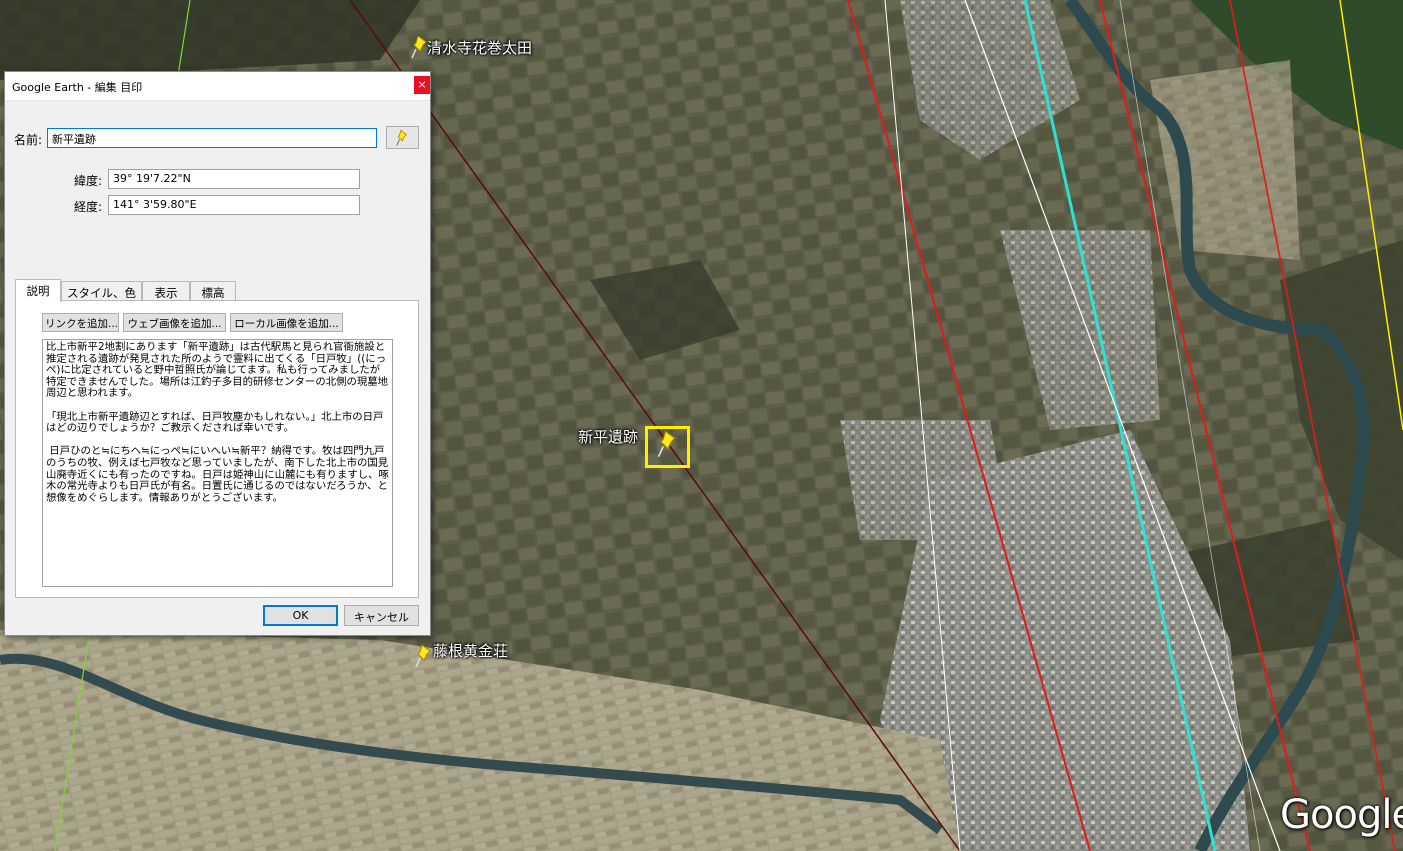 Image resolution: width=1403 pixels, height=851 pixels. What do you see at coordinates (381, 615) in the screenshot?
I see `cancel-button: キャンセル` at bounding box center [381, 615].